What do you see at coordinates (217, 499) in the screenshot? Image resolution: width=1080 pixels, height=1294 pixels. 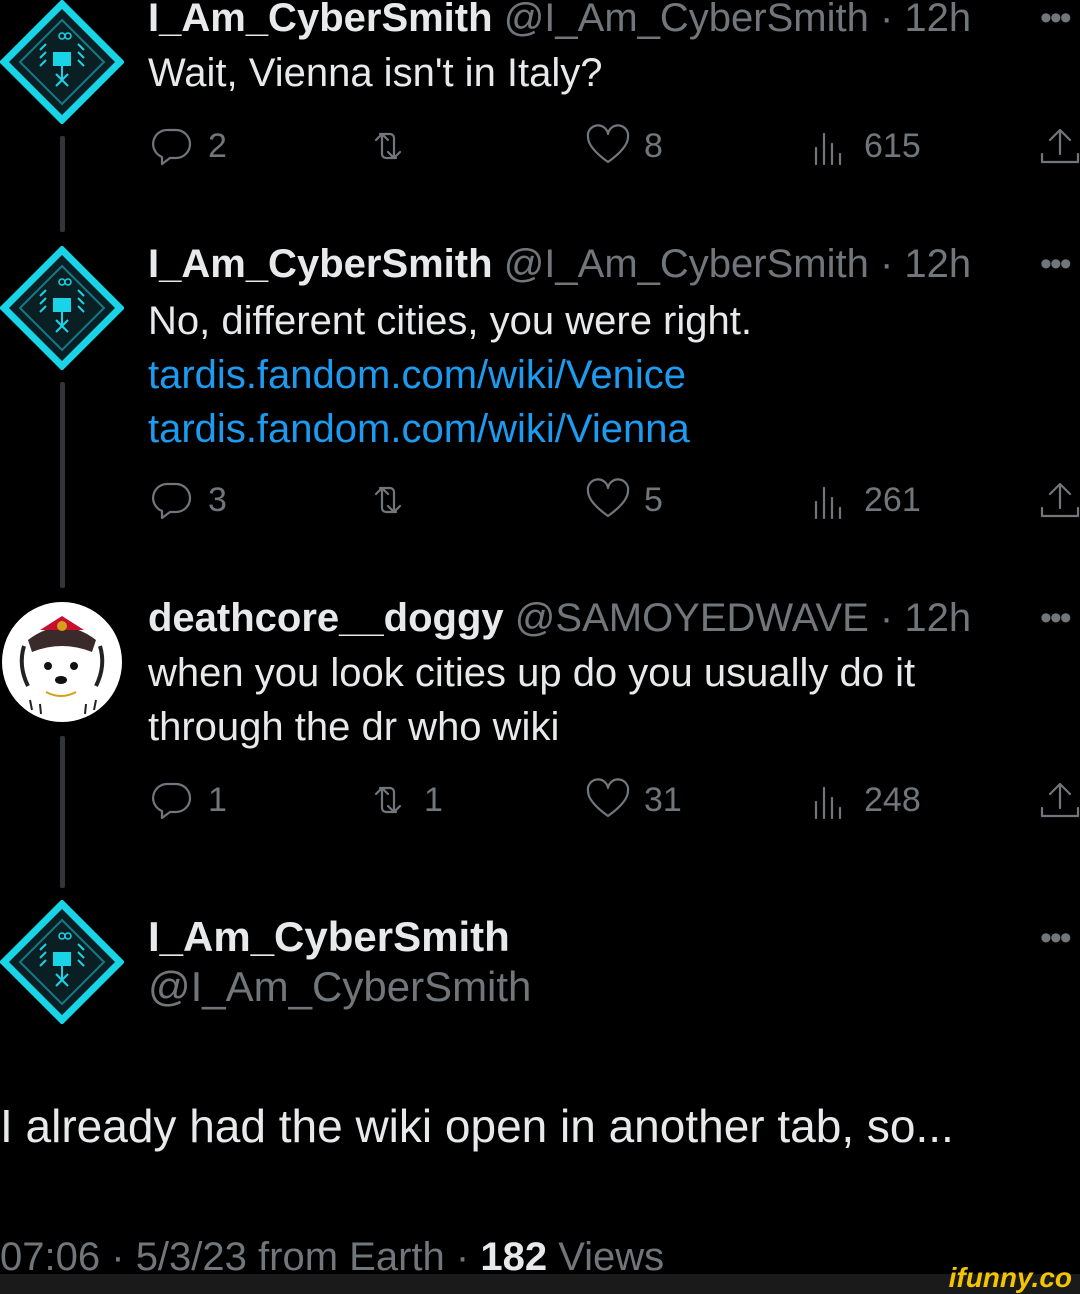 I see `reply-count: 3` at bounding box center [217, 499].